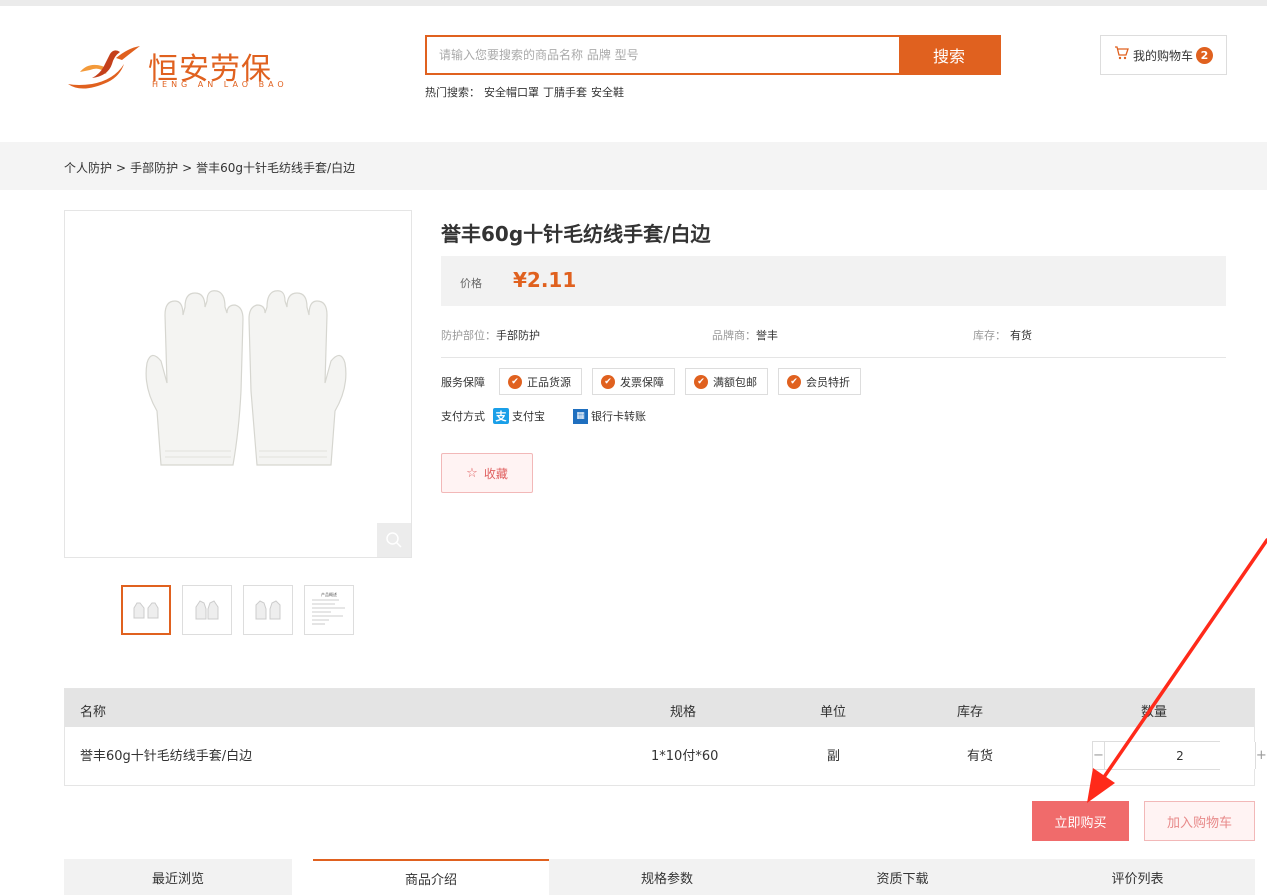 This screenshot has width=1267, height=895. I want to click on favorite-button: ☆ 收藏, so click(487, 473).